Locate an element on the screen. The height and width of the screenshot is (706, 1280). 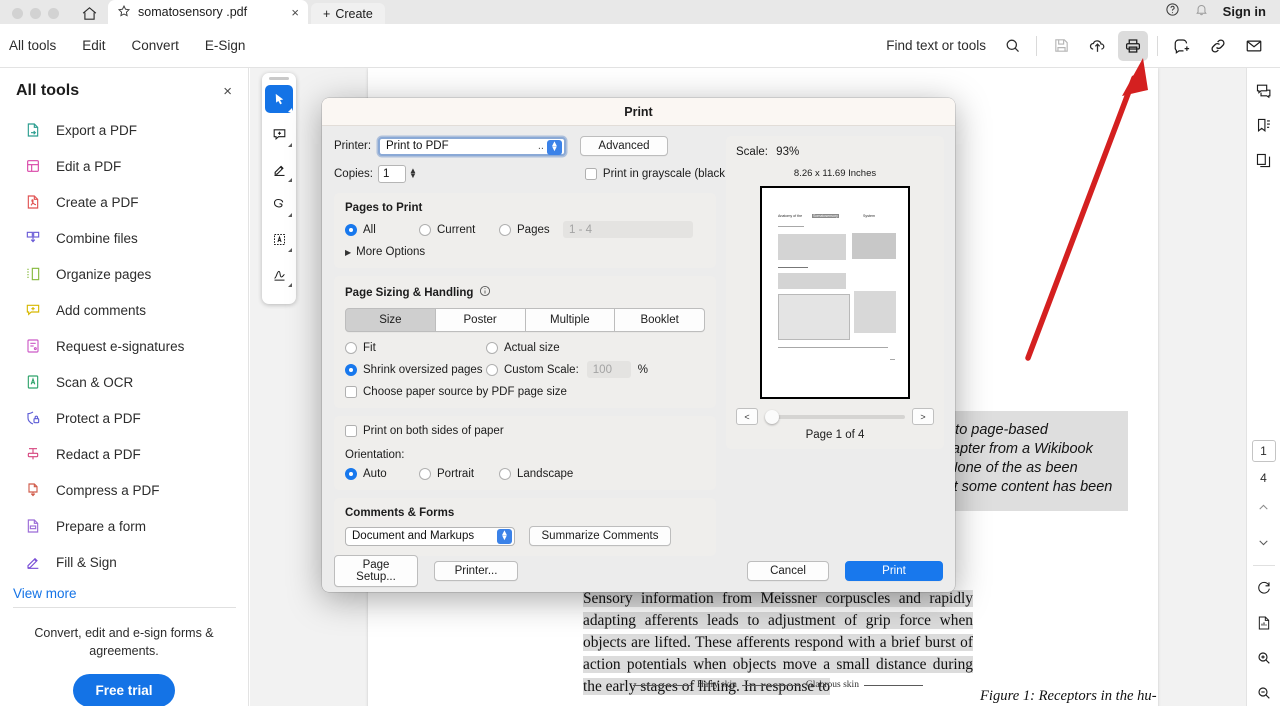
paper-source-checkbox is located at coordinates (351, 392).